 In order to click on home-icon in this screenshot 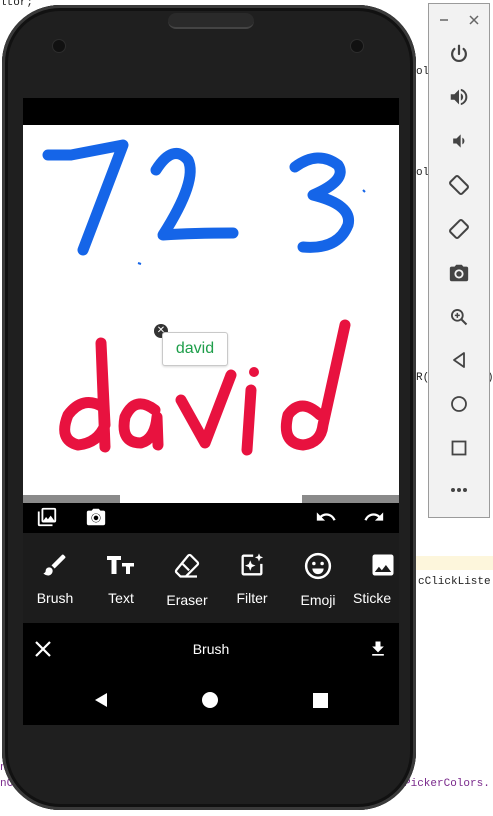, I will do `click(459, 404)`.